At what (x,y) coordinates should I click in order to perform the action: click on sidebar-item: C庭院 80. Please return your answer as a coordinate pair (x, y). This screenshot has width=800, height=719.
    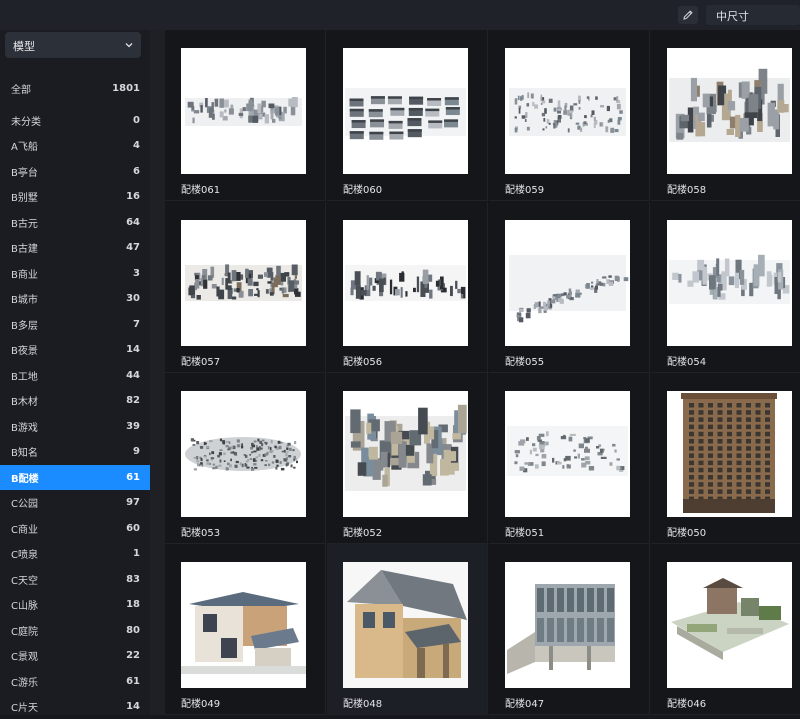
    Looking at the image, I should click on (75, 630).